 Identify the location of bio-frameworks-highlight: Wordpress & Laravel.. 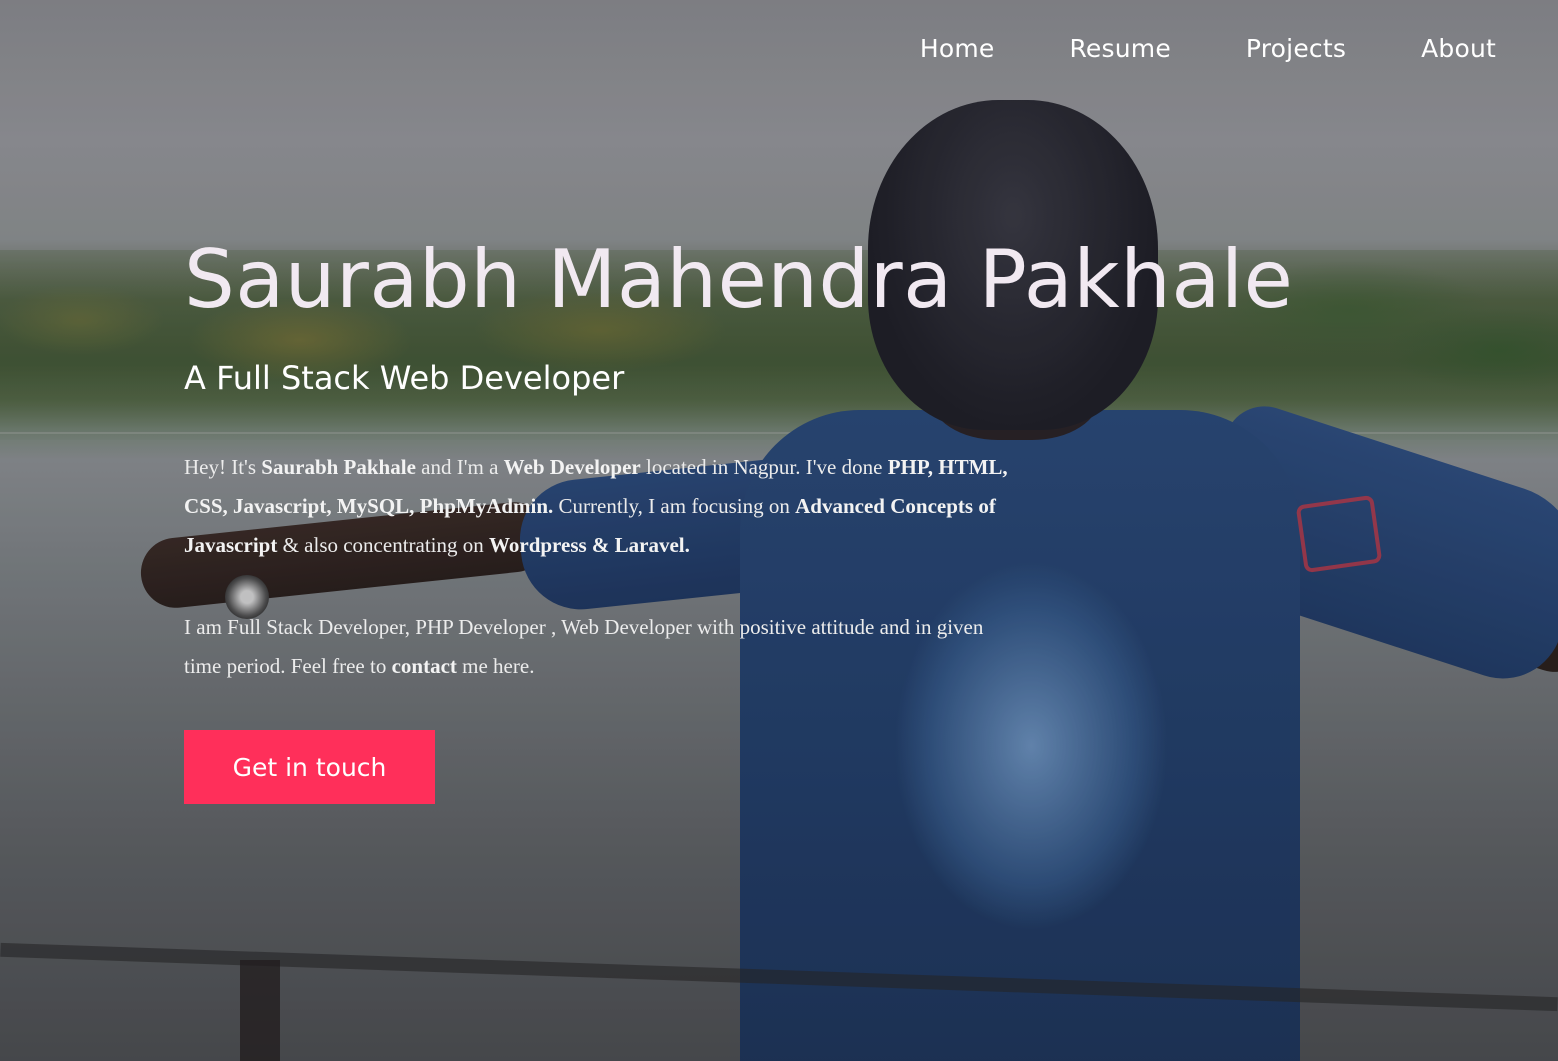
(589, 545).